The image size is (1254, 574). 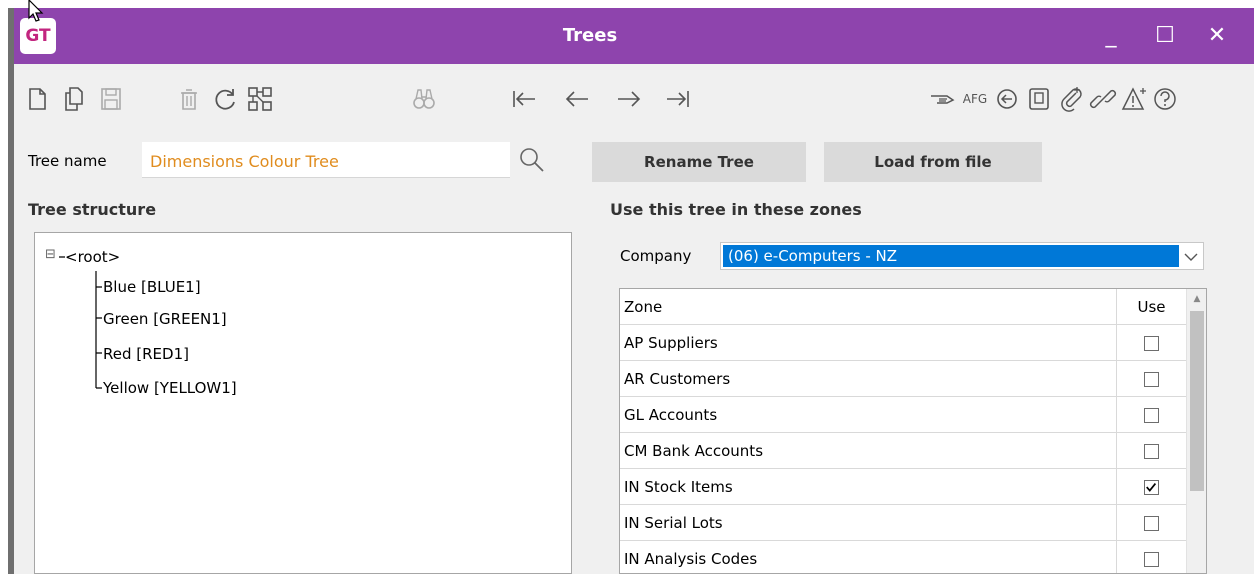 I want to click on checkmark-icon, so click(x=1151, y=487).